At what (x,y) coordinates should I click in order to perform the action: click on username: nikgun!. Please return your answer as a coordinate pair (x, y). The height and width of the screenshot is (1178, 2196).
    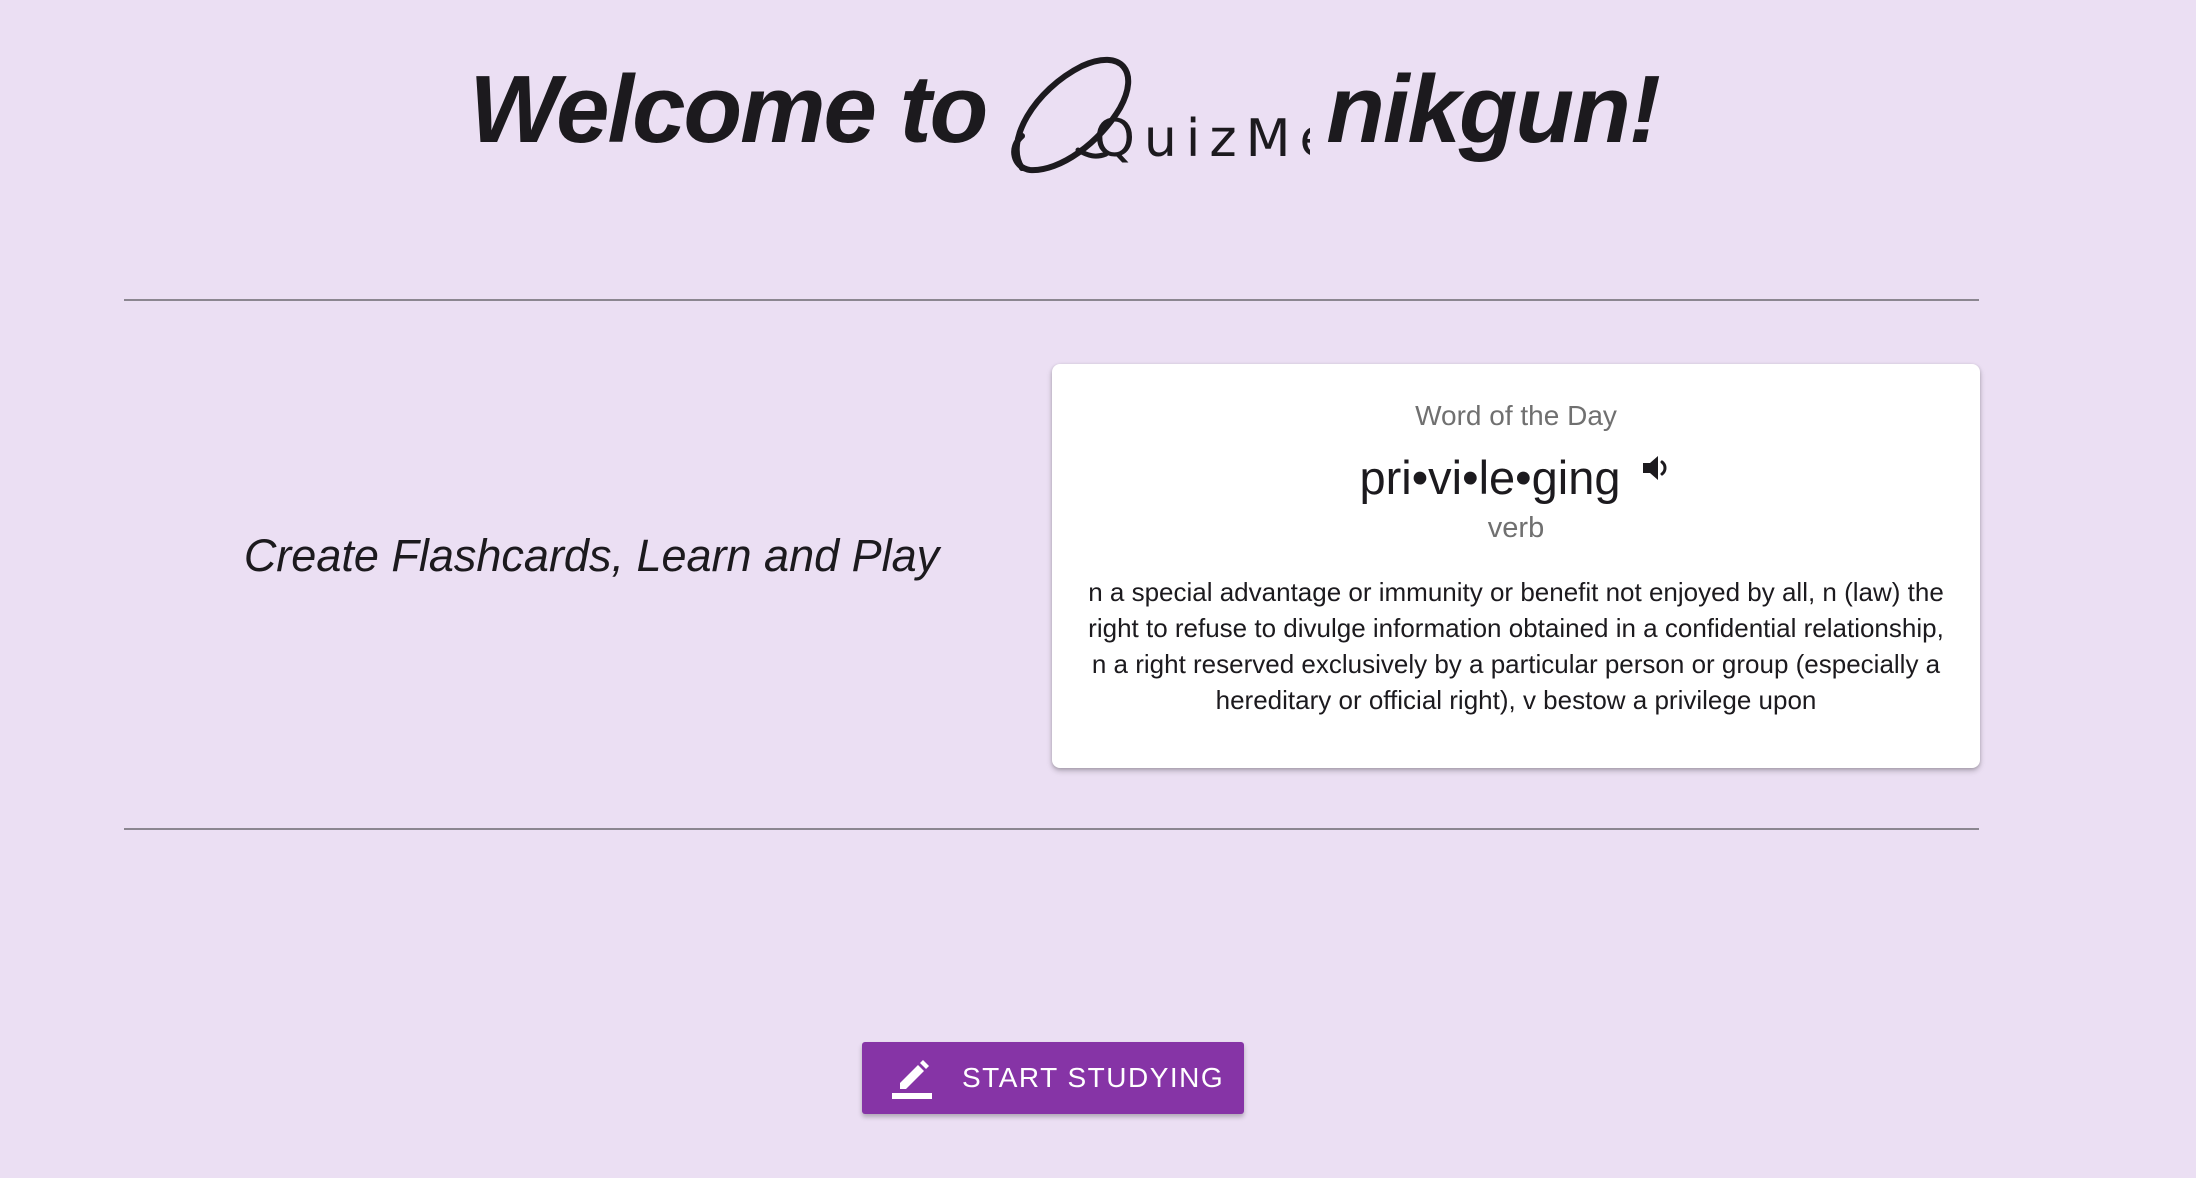
    Looking at the image, I should click on (1493, 109).